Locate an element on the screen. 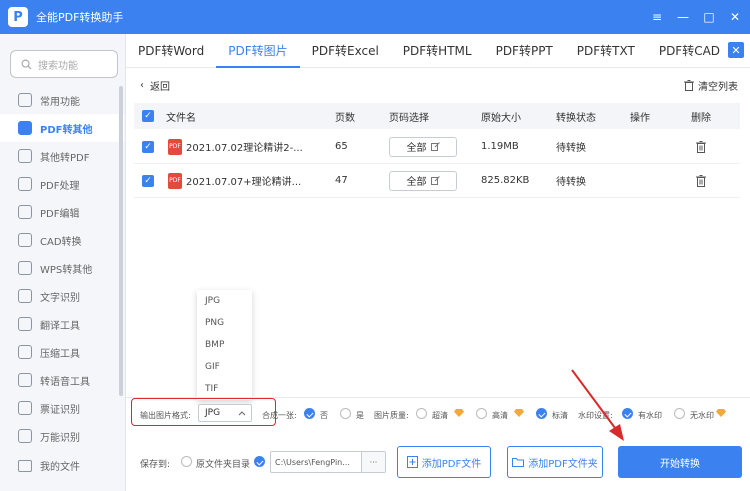  window-controls: ≡ — □ ✕ is located at coordinates (696, 17).